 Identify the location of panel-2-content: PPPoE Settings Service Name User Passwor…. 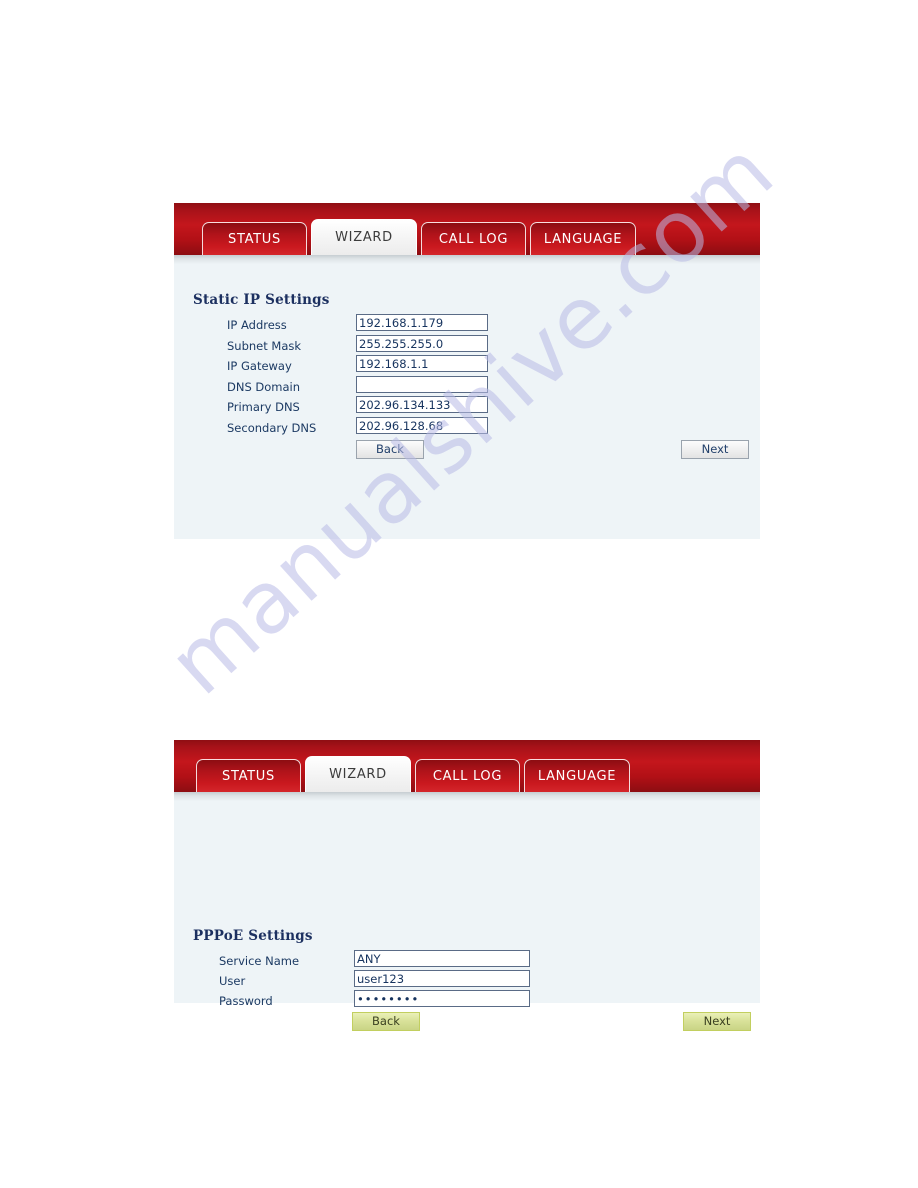
(467, 916).